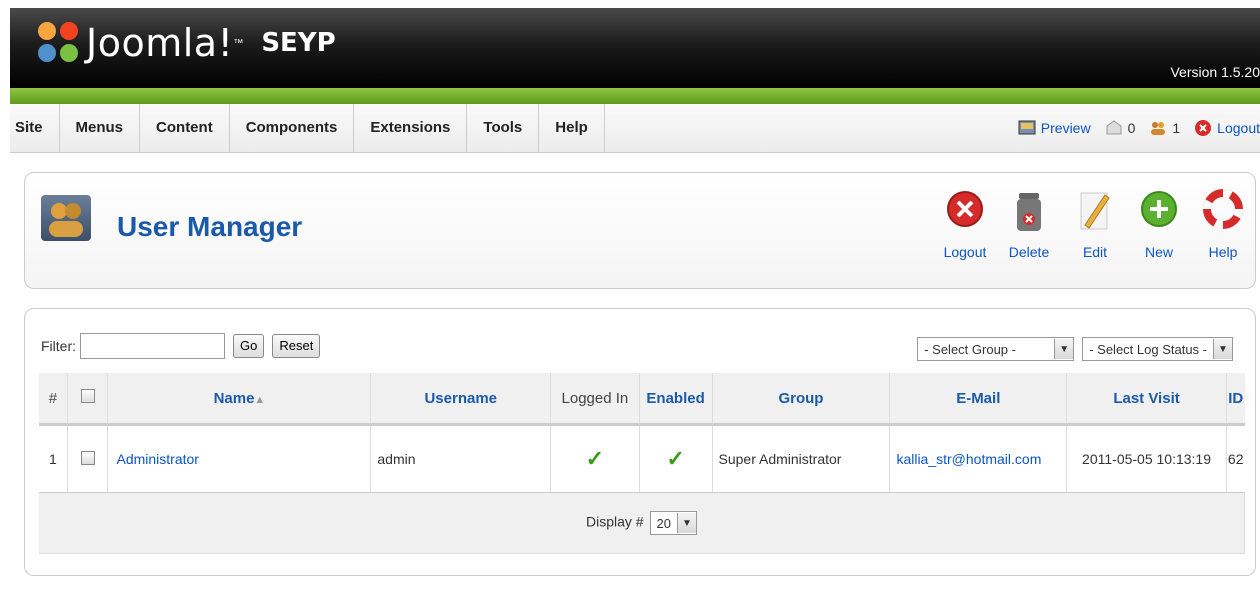  I want to click on new-button-label: New, so click(1158, 252).